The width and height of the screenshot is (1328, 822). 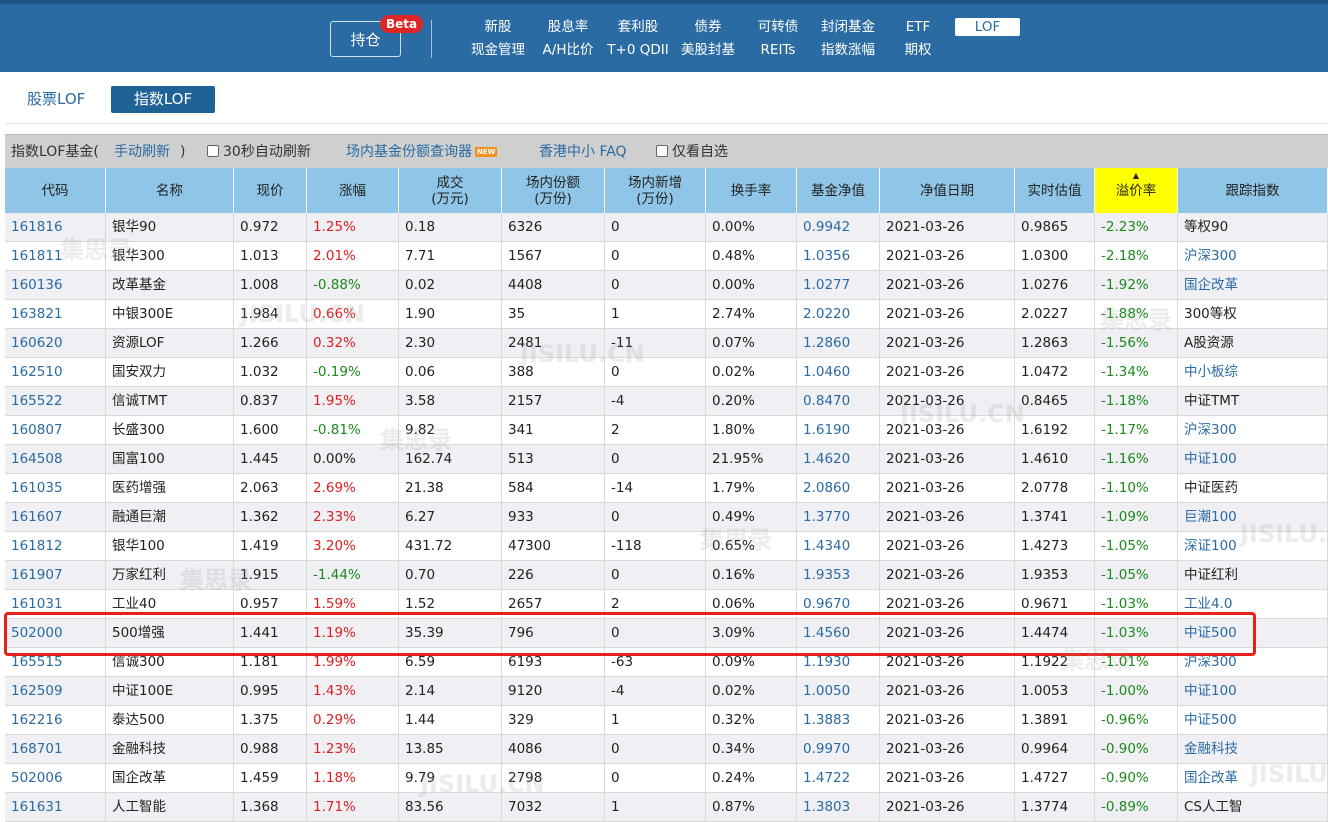 What do you see at coordinates (213, 151) in the screenshot?
I see `auto-refresh-checkbox` at bounding box center [213, 151].